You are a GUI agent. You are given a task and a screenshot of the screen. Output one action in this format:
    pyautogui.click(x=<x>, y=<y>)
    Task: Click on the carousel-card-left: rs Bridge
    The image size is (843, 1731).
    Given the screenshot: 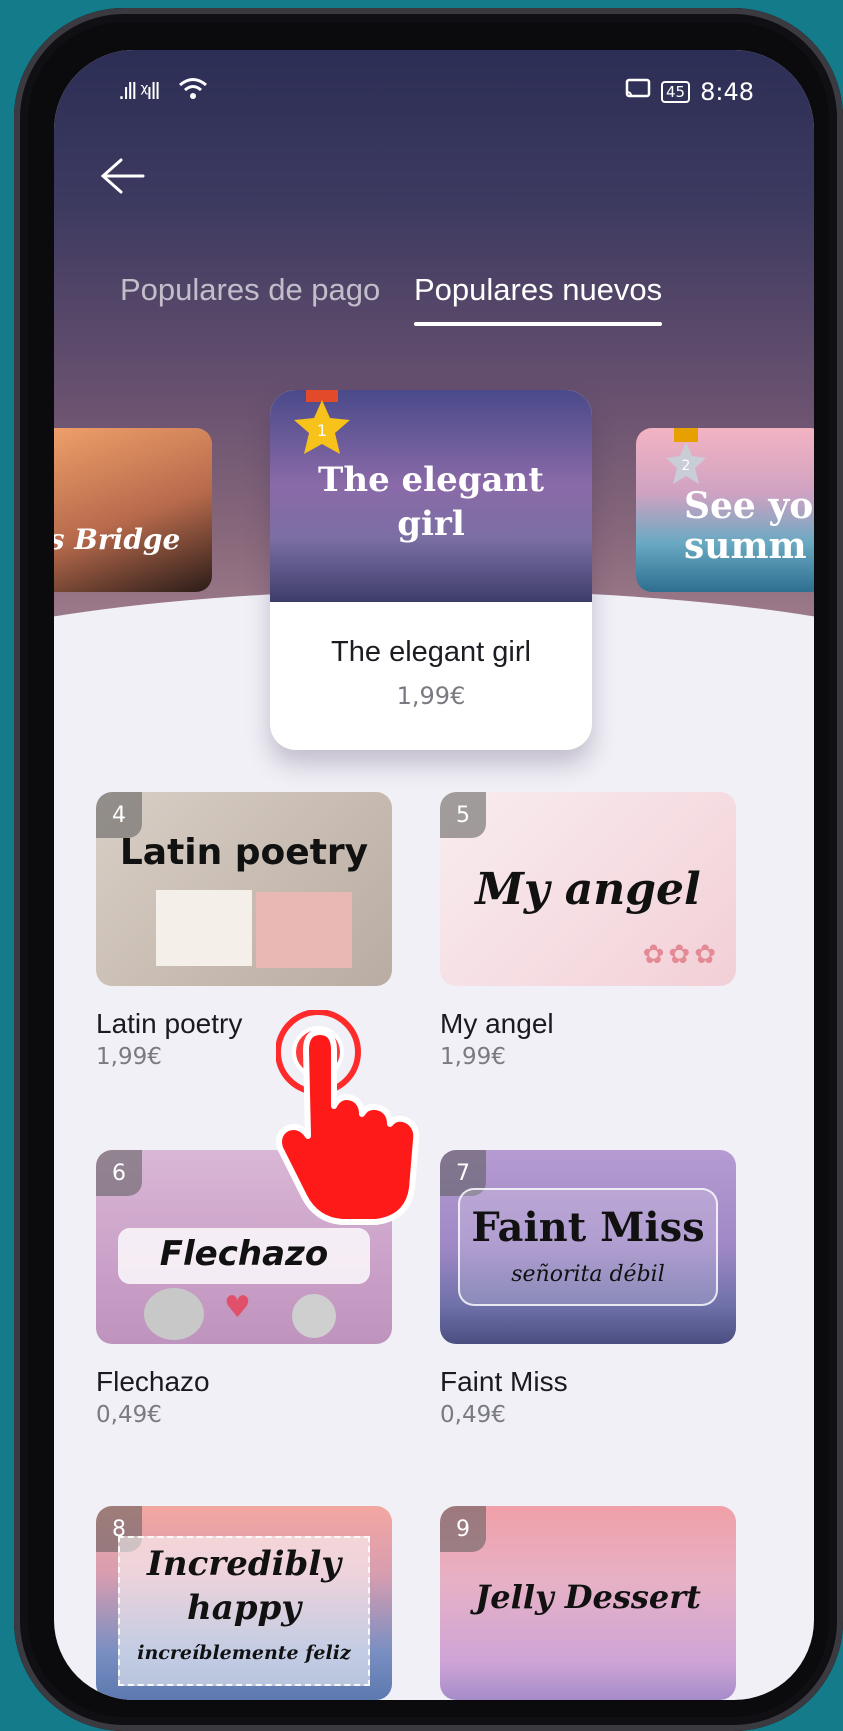 What is the action you would take?
    pyautogui.click(x=133, y=510)
    